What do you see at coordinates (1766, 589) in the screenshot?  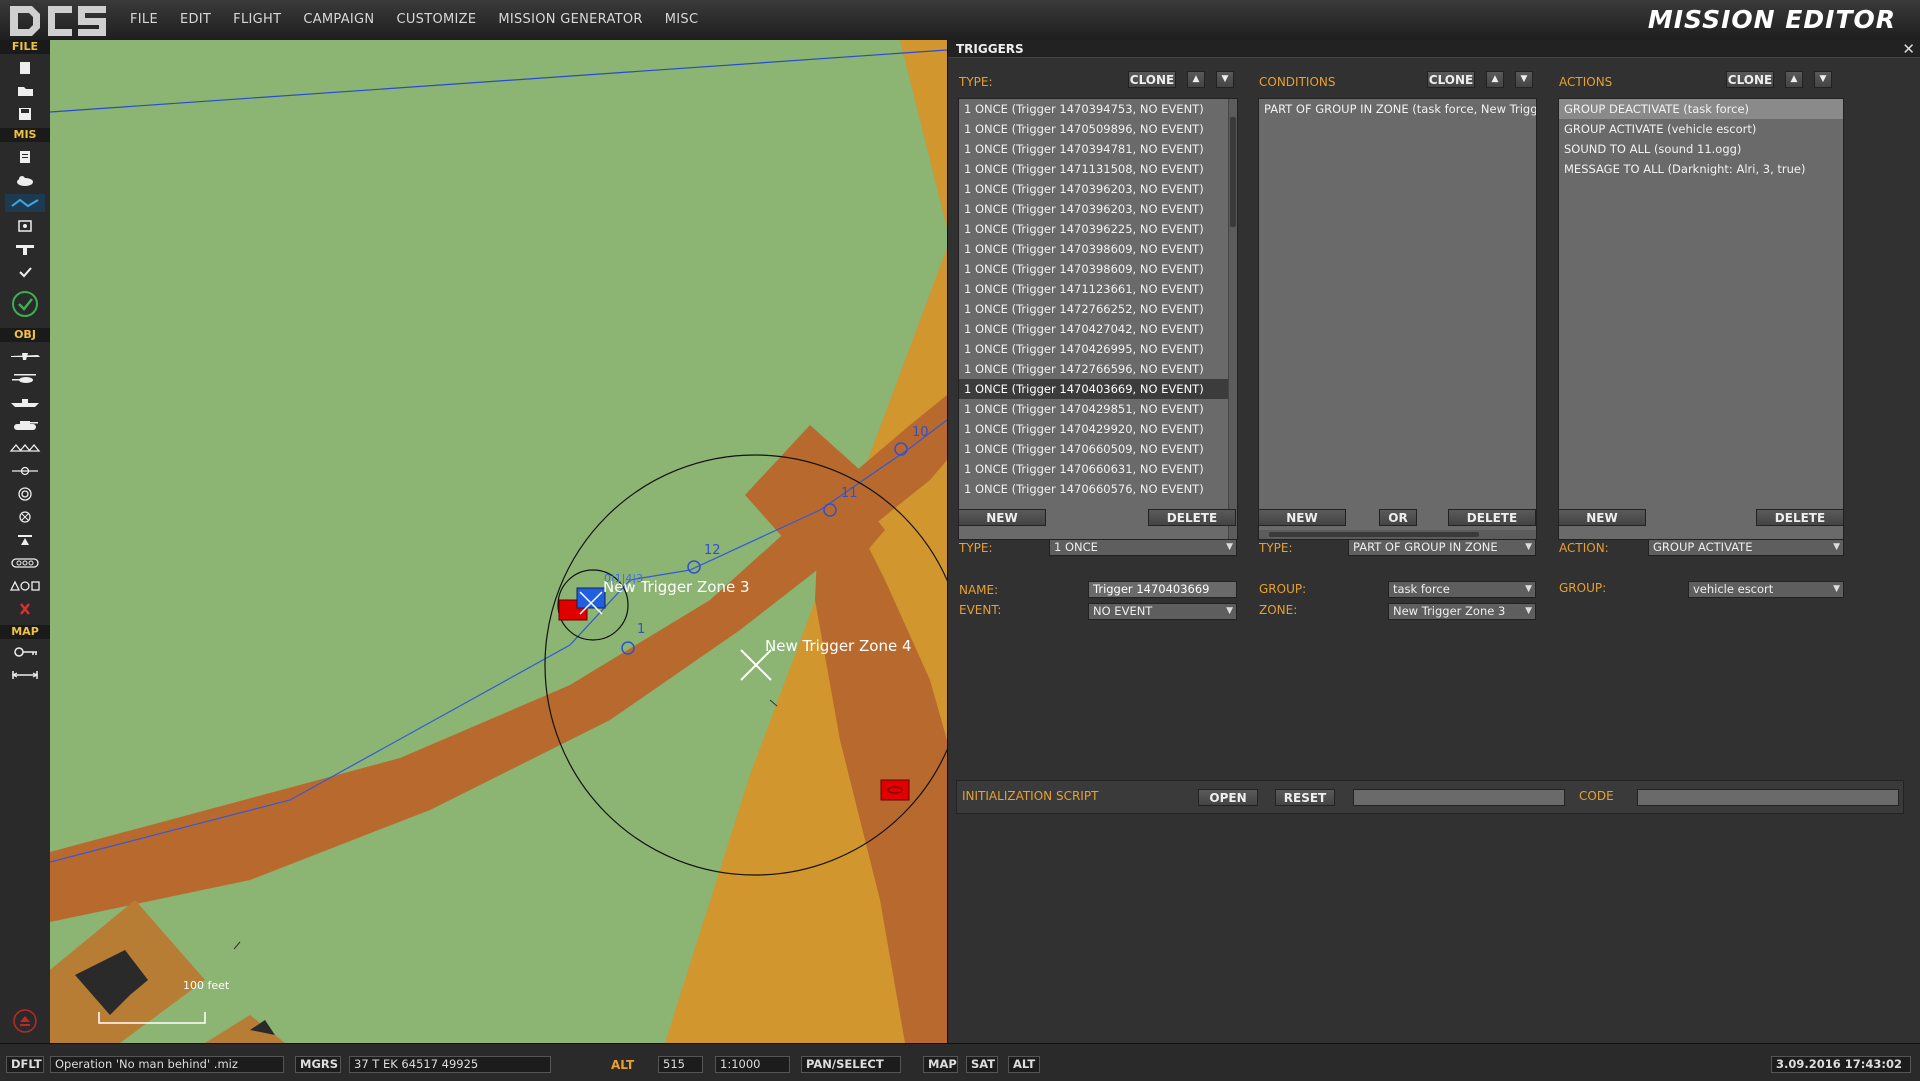 I see `action-group-dropdown: vehicle escort ▼` at bounding box center [1766, 589].